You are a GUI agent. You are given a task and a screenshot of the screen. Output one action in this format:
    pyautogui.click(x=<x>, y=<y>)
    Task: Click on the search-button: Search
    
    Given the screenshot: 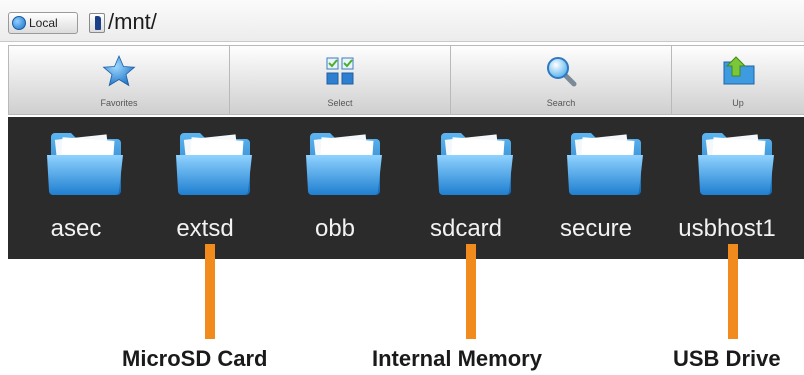 What is the action you would take?
    pyautogui.click(x=560, y=80)
    